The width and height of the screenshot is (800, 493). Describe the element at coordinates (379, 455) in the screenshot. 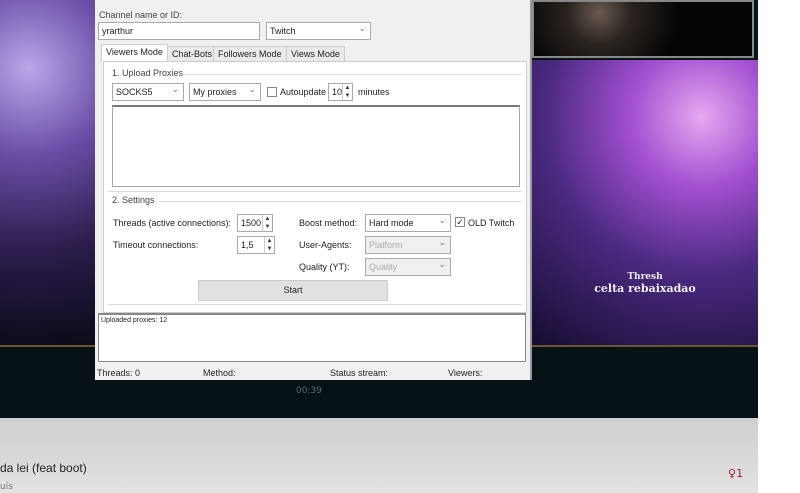

I see `stream-info-bar` at that location.